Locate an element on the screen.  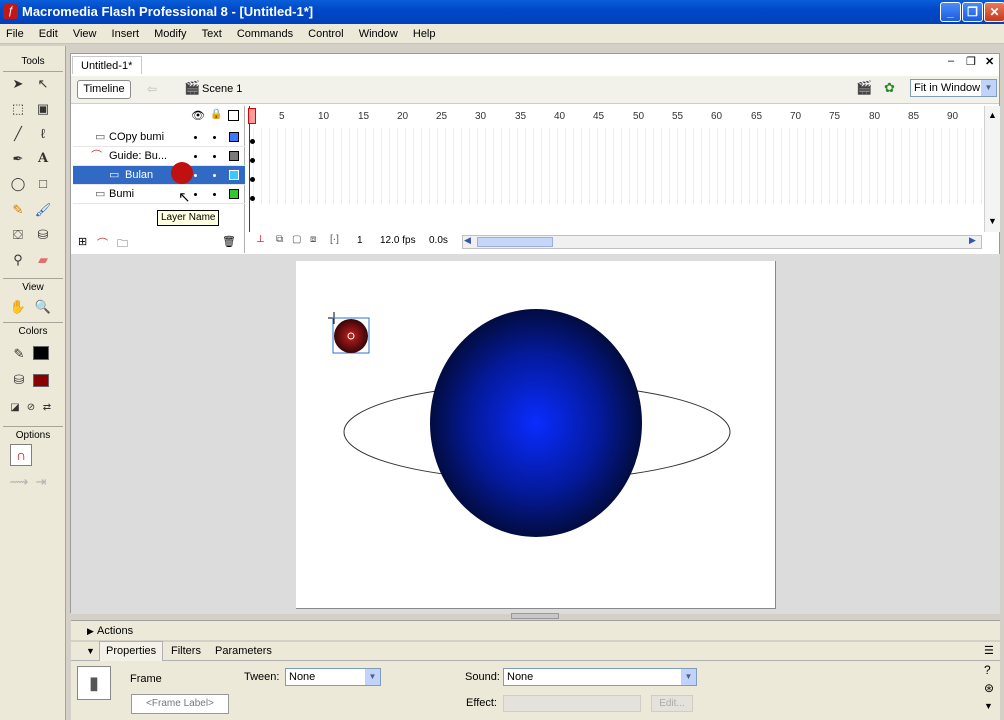
free-transform-icon: ⬚ is located at coordinates (18, 109).